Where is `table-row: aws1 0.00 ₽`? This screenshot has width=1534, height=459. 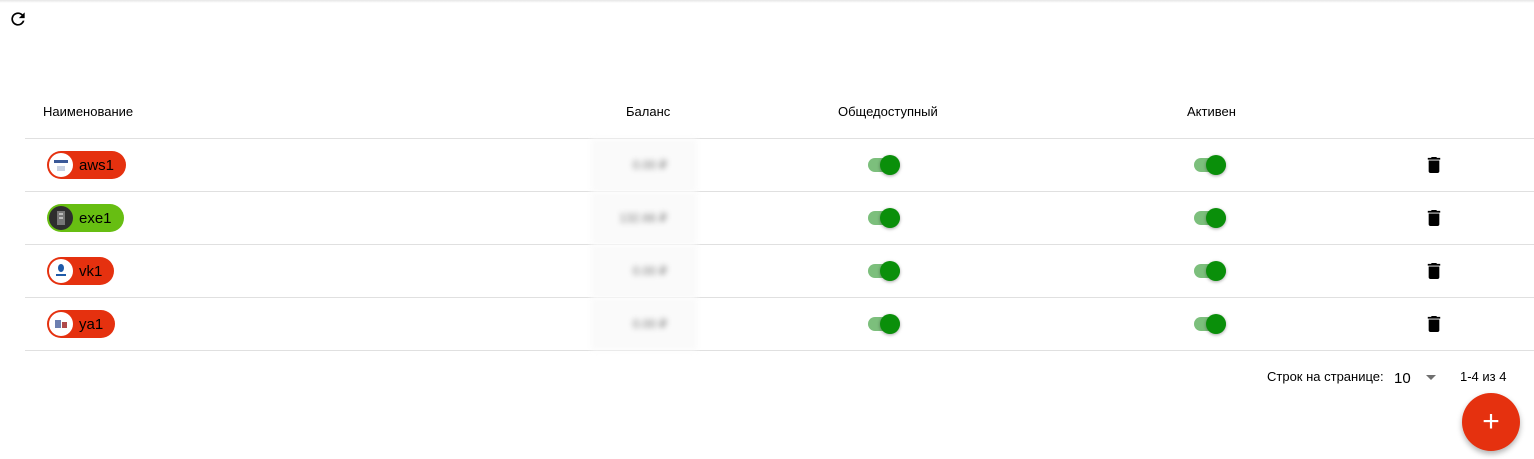
table-row: aws1 0.00 ₽ is located at coordinates (779, 165).